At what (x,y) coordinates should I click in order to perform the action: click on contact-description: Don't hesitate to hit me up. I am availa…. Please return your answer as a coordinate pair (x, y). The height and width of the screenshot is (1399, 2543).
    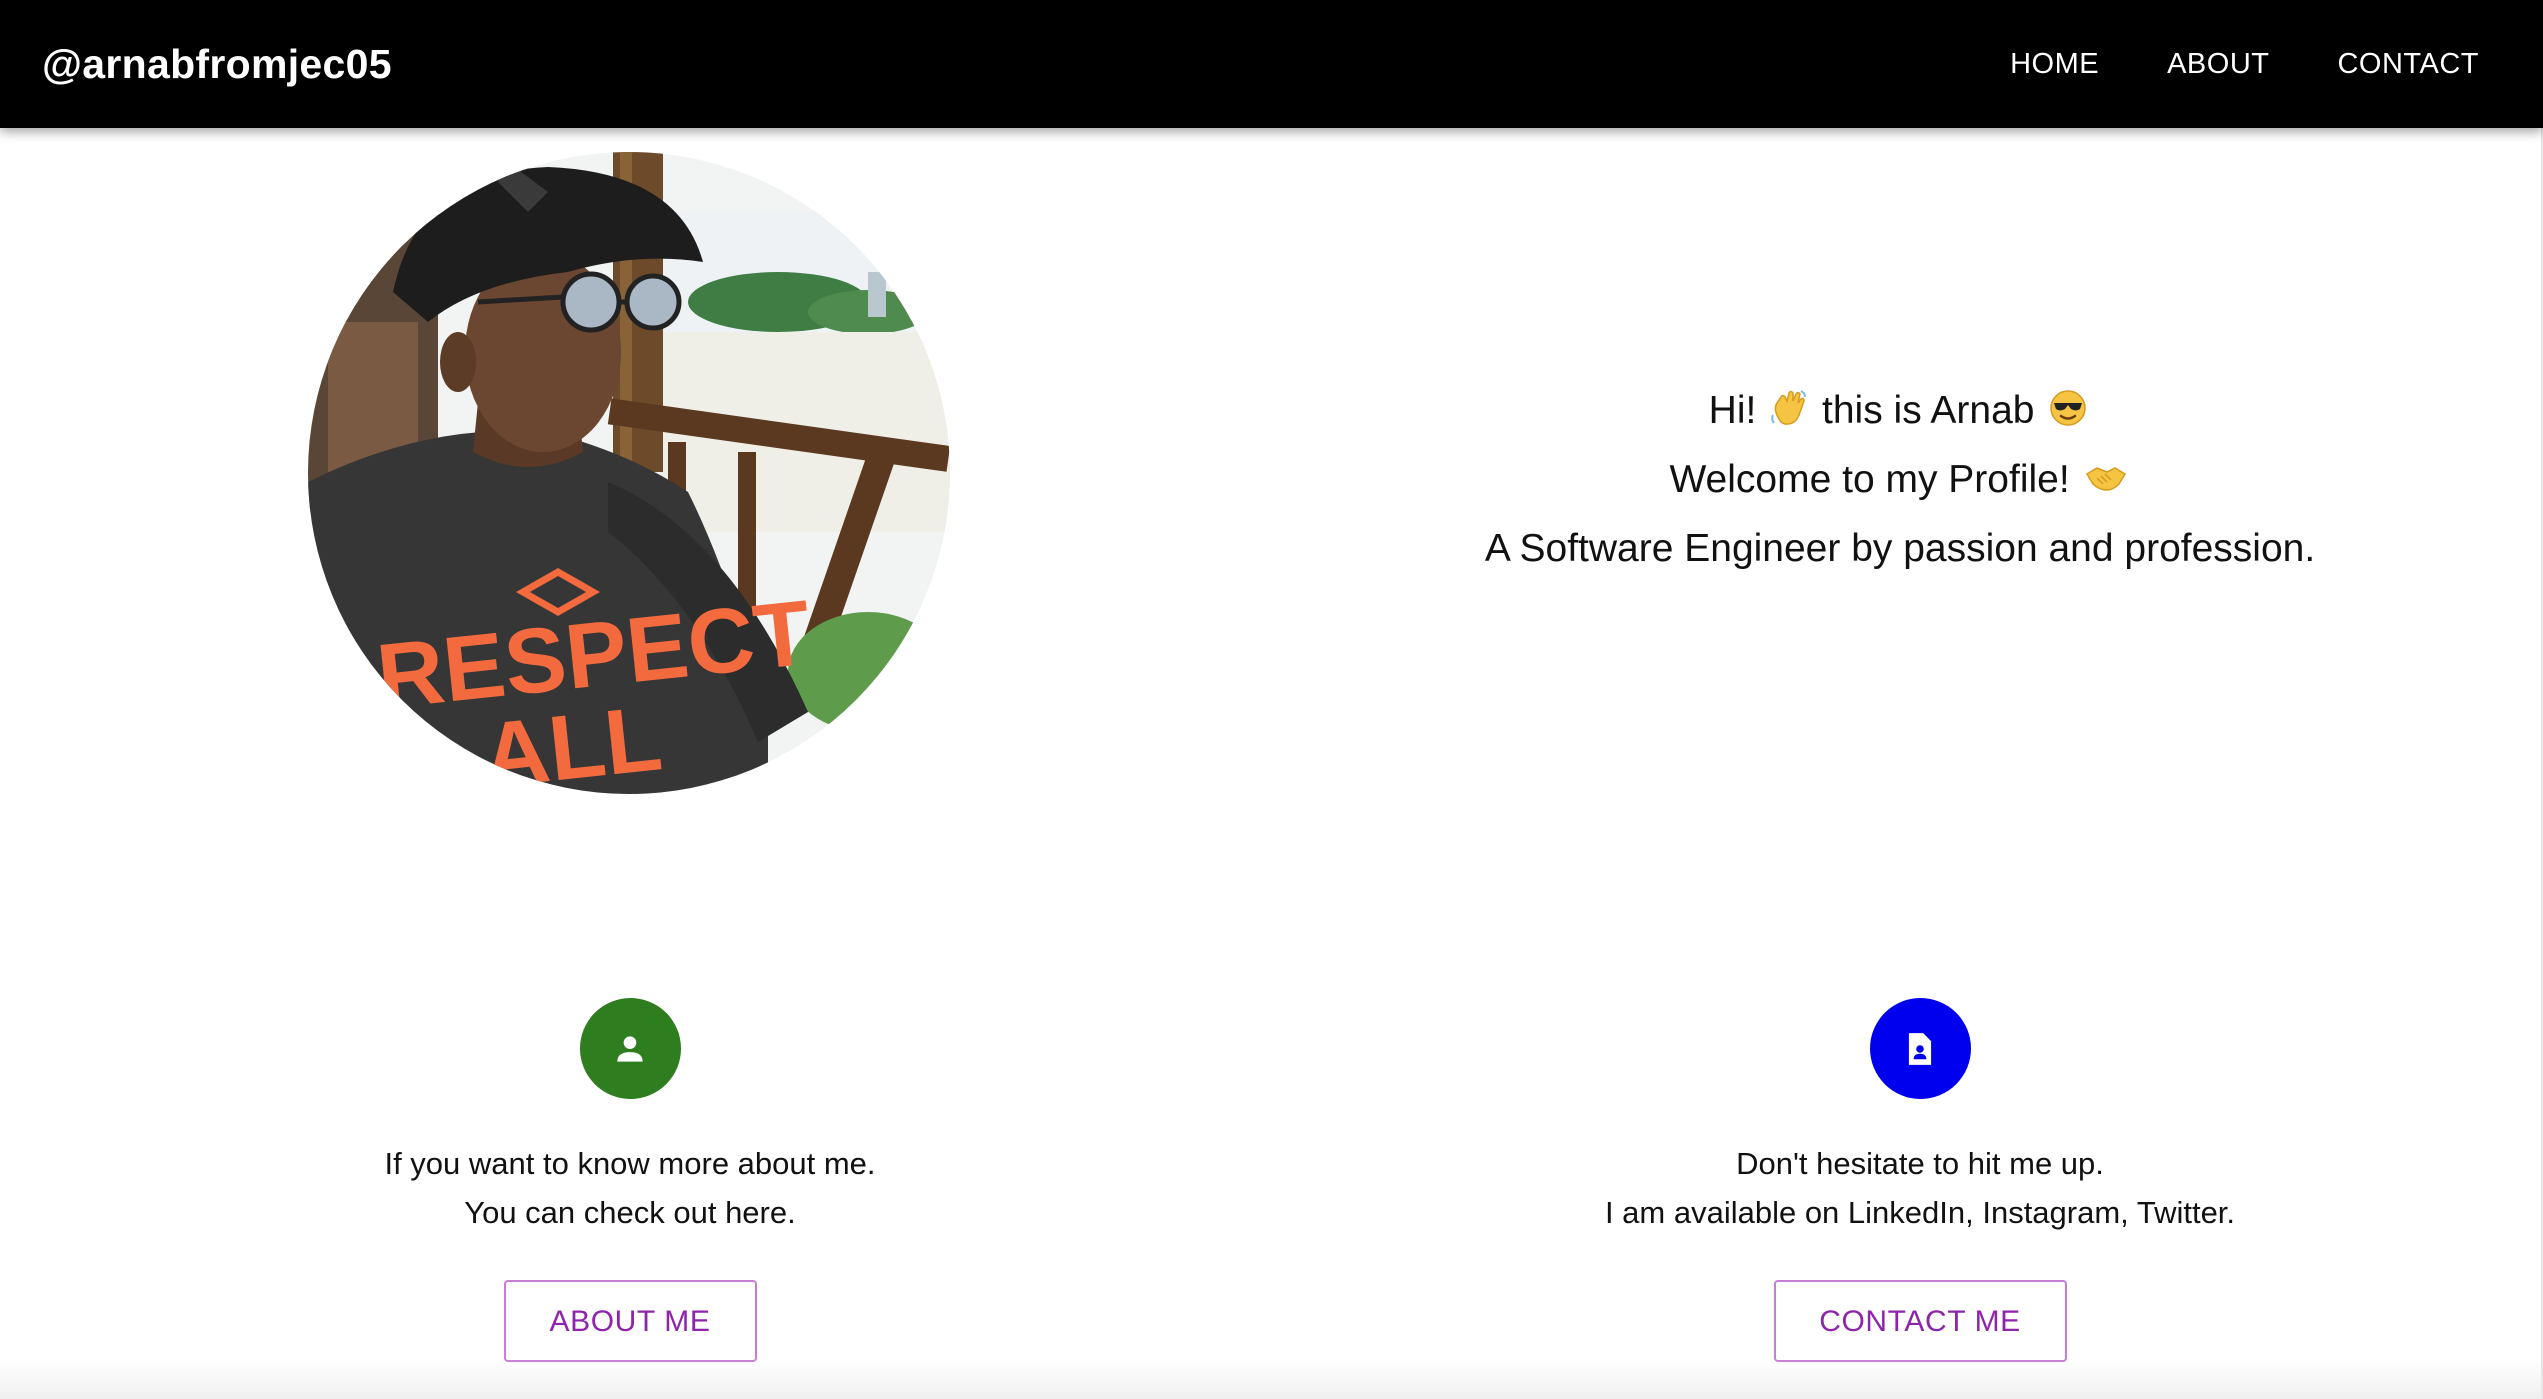
    Looking at the image, I should click on (1920, 1188).